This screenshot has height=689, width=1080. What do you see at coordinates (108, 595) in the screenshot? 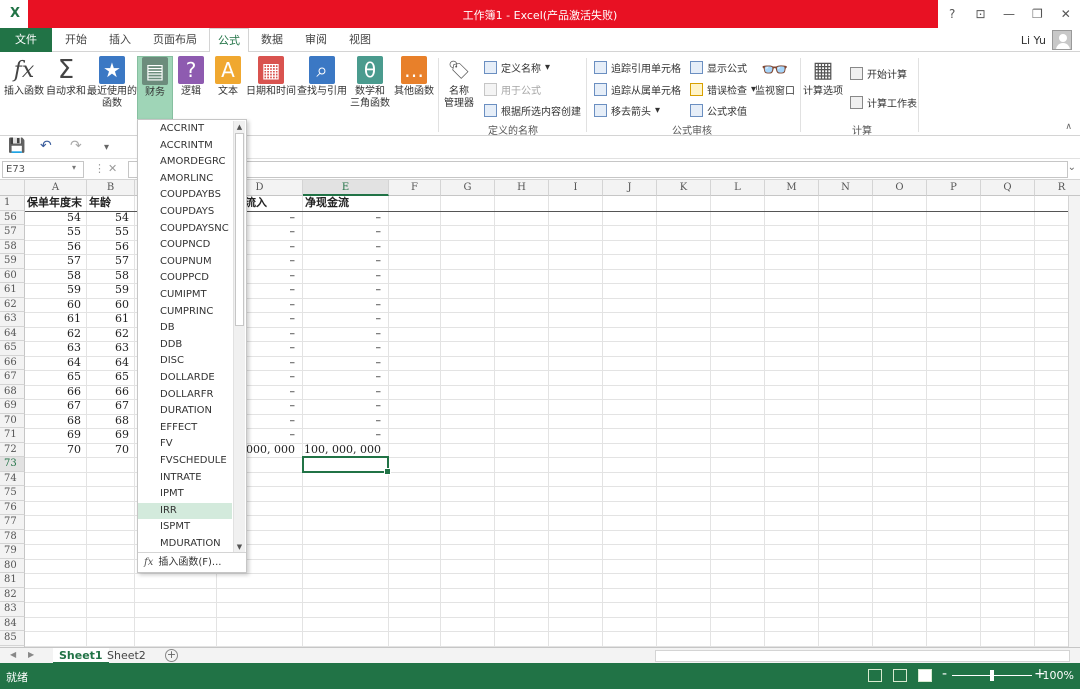
I see `cell-b82` at bounding box center [108, 595].